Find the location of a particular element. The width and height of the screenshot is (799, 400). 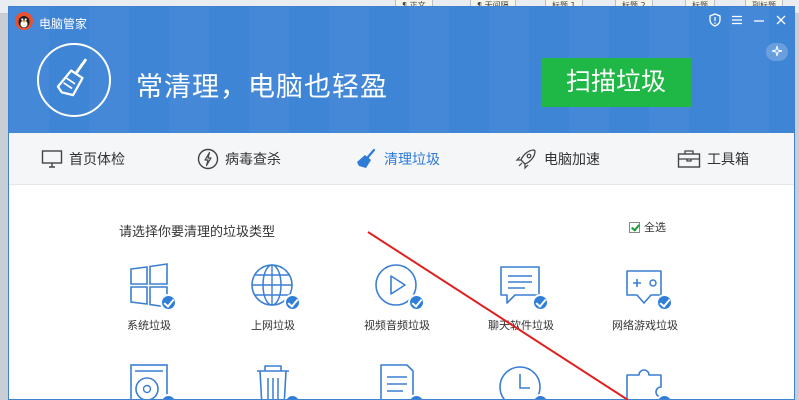

magic-wand-icon is located at coordinates (777, 51).